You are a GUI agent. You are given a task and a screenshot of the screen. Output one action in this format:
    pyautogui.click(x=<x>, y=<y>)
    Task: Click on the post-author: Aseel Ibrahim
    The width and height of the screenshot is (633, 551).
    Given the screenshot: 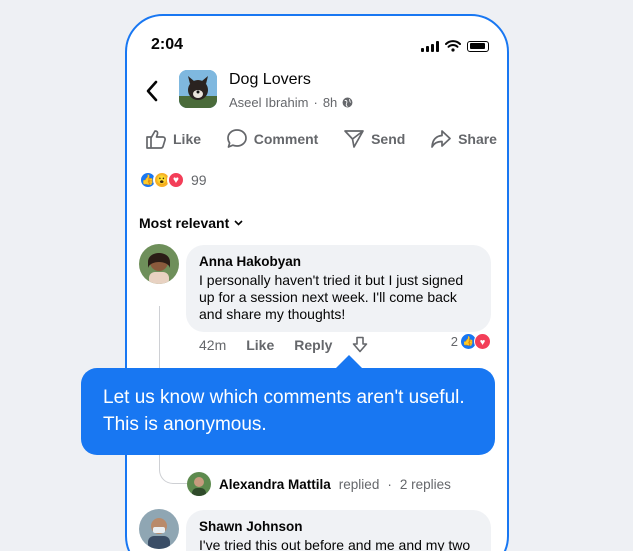 What is the action you would take?
    pyautogui.click(x=268, y=102)
    